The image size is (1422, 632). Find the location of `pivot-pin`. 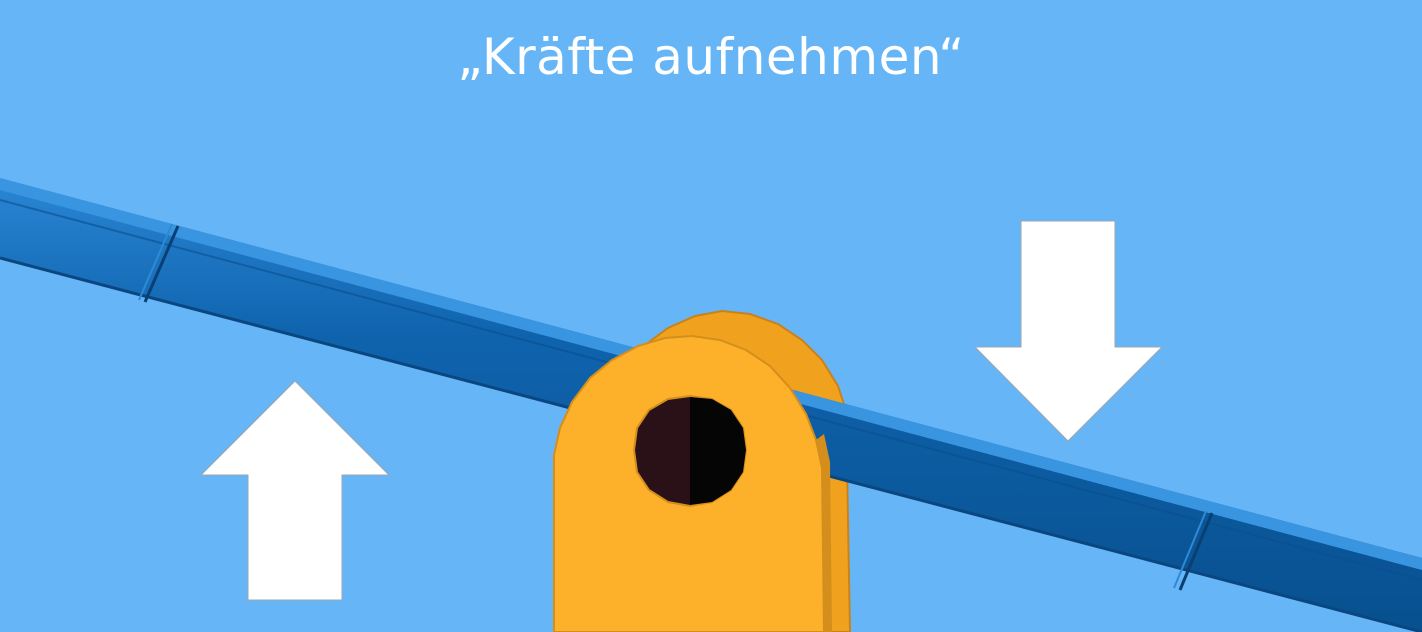

pivot-pin is located at coordinates (690, 451).